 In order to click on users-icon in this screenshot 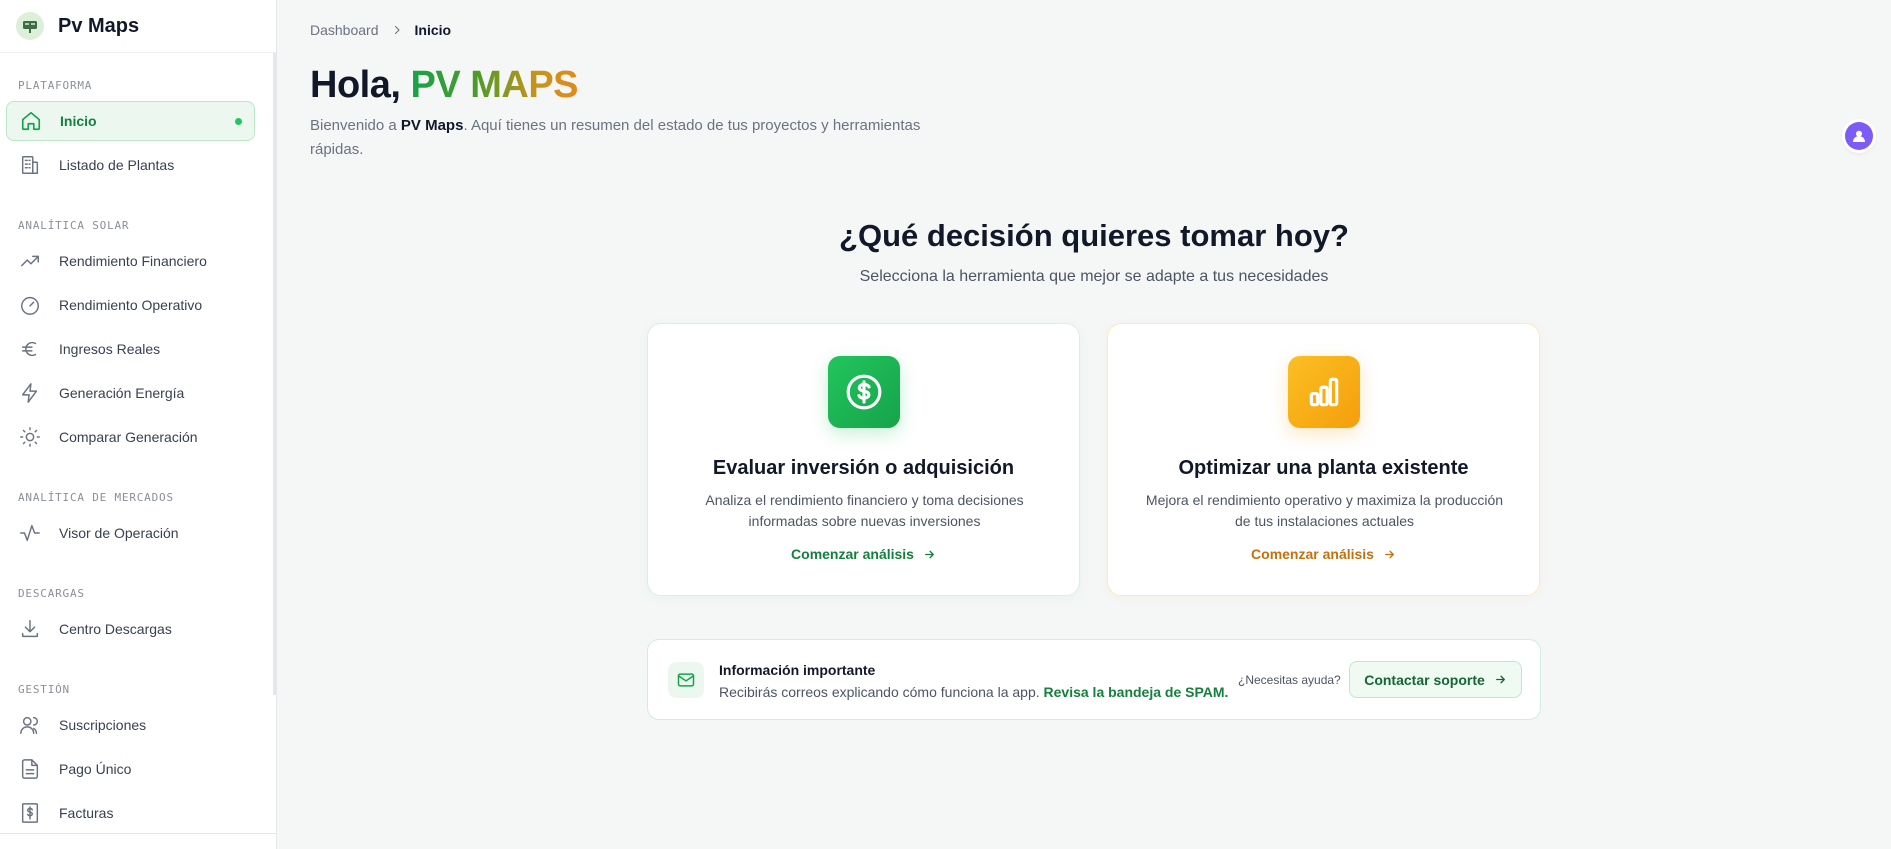, I will do `click(30, 725)`.